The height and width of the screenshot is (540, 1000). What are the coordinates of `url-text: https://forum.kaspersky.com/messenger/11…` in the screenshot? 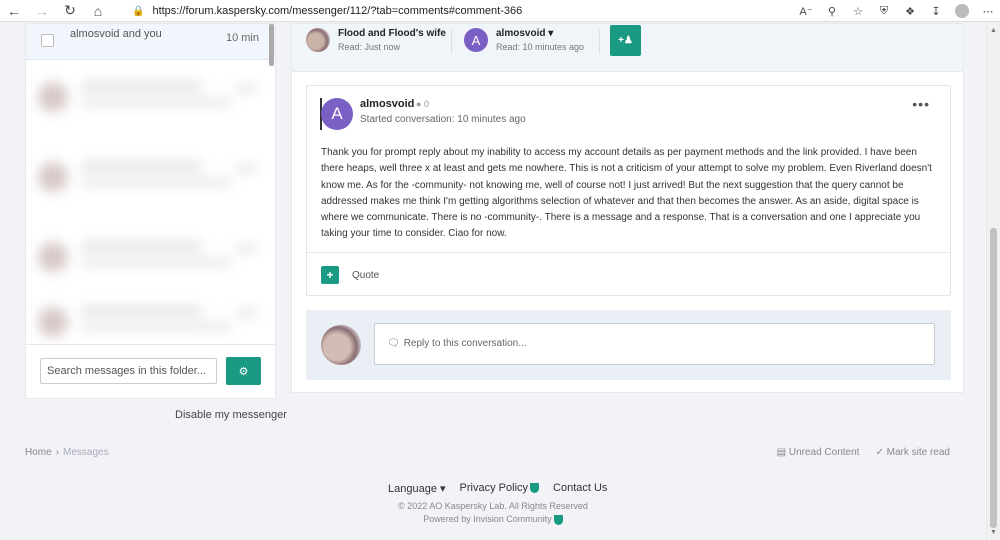 It's located at (337, 11).